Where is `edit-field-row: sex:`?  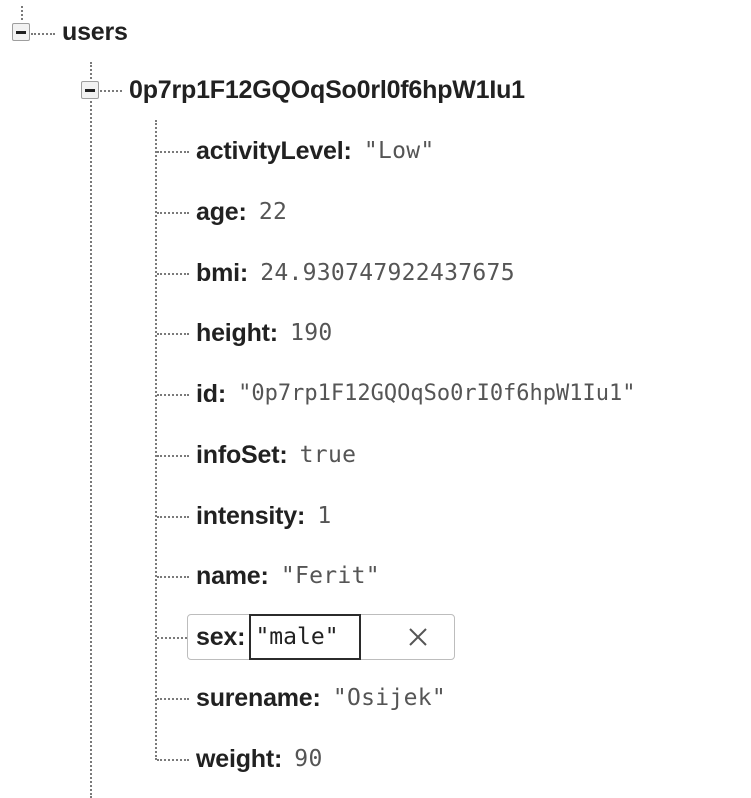 edit-field-row: sex: is located at coordinates (279, 637).